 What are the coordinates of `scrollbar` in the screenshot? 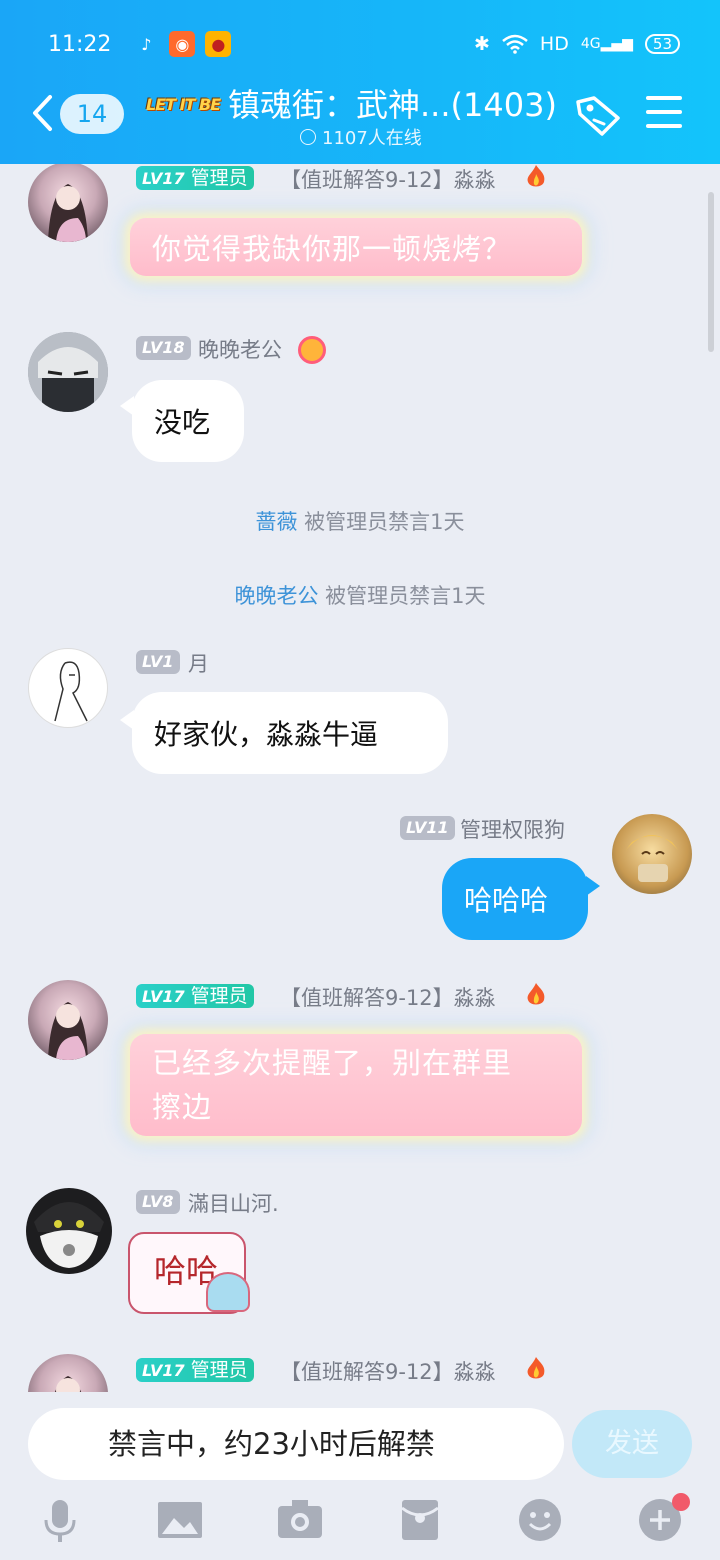 It's located at (711, 272).